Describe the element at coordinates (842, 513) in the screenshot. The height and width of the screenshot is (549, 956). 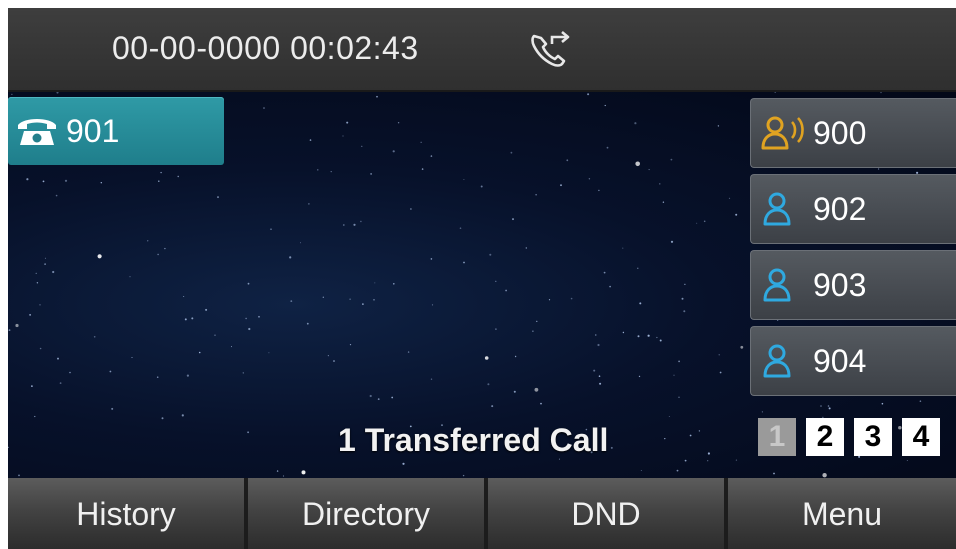
I see `menu-softkey: Menu` at that location.